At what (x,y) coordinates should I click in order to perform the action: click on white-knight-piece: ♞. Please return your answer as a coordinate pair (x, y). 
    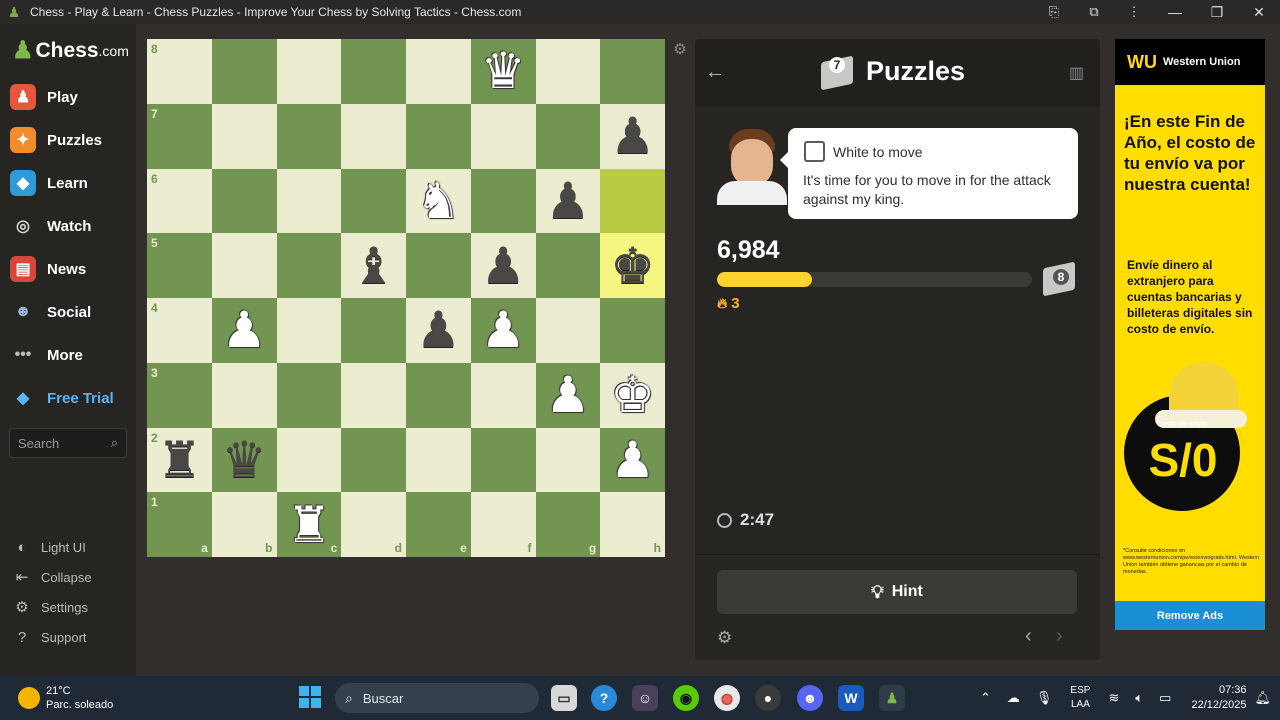
    Looking at the image, I should click on (438, 201).